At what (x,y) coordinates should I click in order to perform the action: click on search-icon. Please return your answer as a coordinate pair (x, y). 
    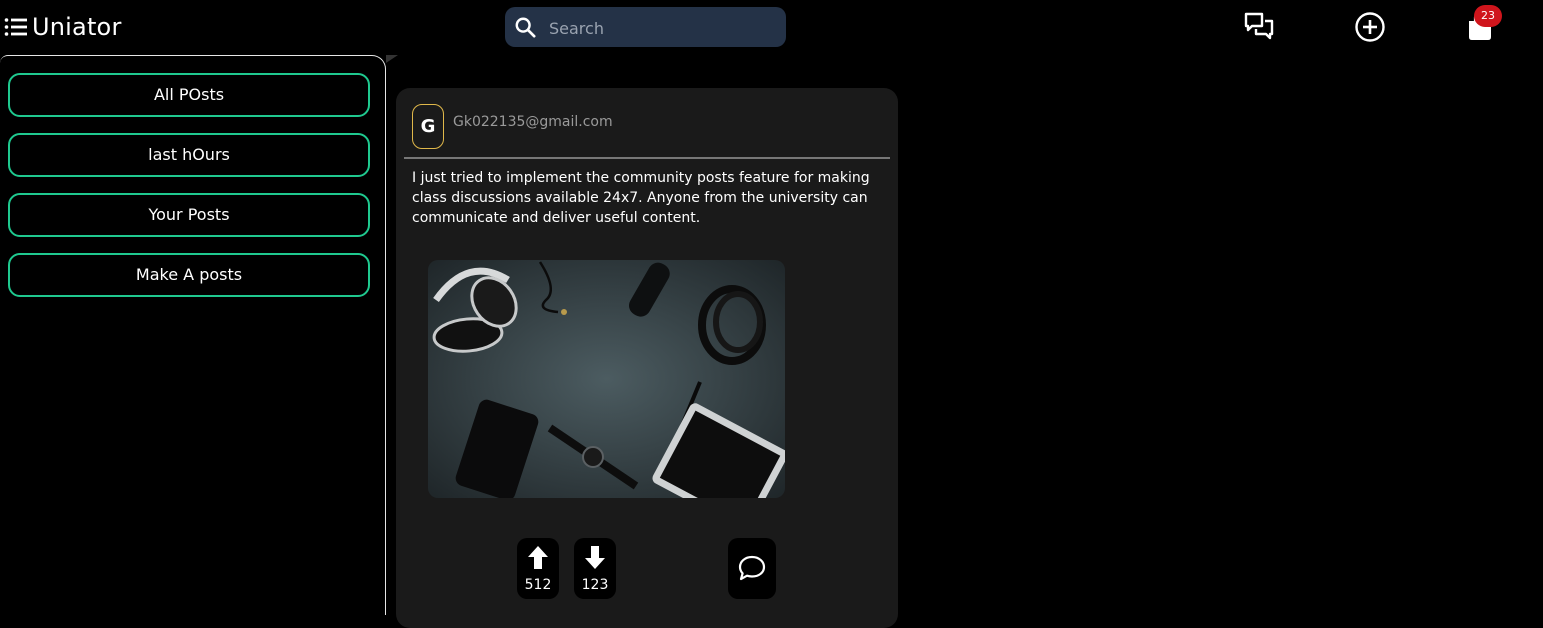
    Looking at the image, I should click on (525, 27).